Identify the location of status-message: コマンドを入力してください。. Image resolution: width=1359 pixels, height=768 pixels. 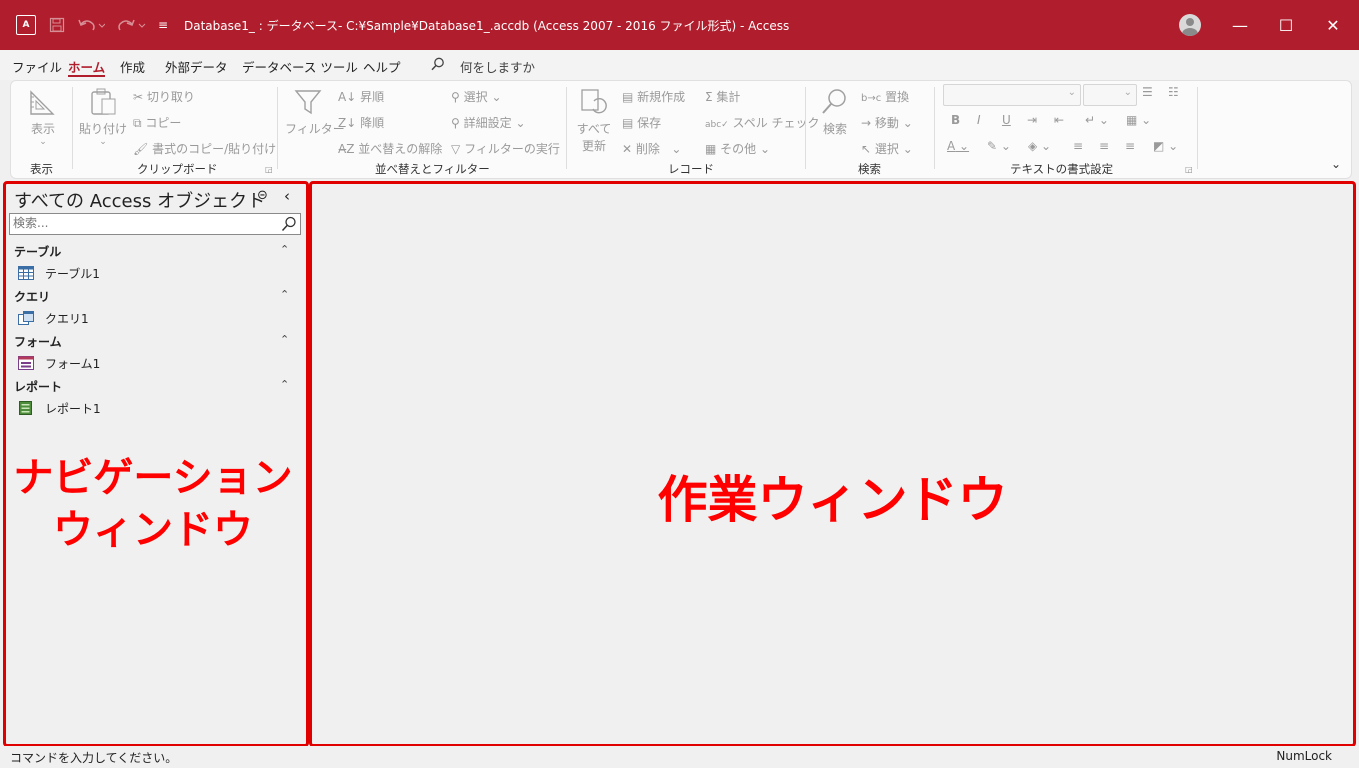
(94, 758).